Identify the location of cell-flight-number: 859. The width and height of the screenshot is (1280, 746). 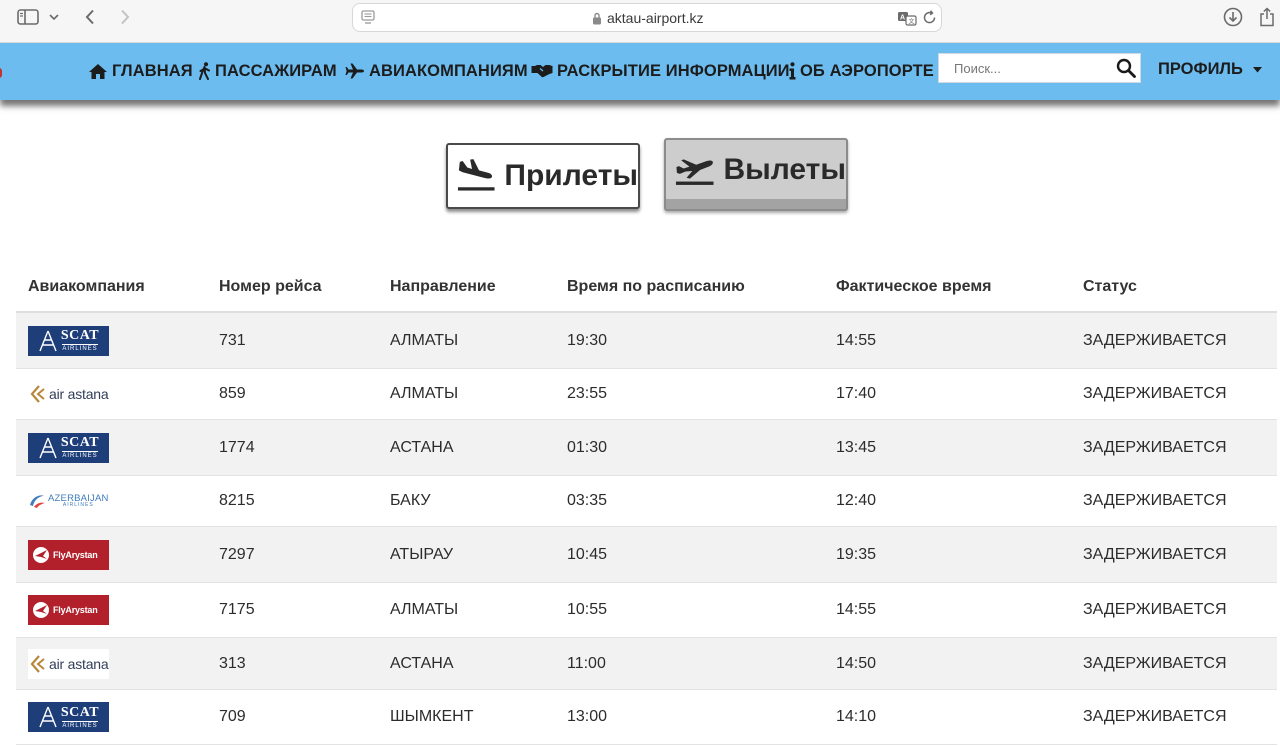
(232, 393).